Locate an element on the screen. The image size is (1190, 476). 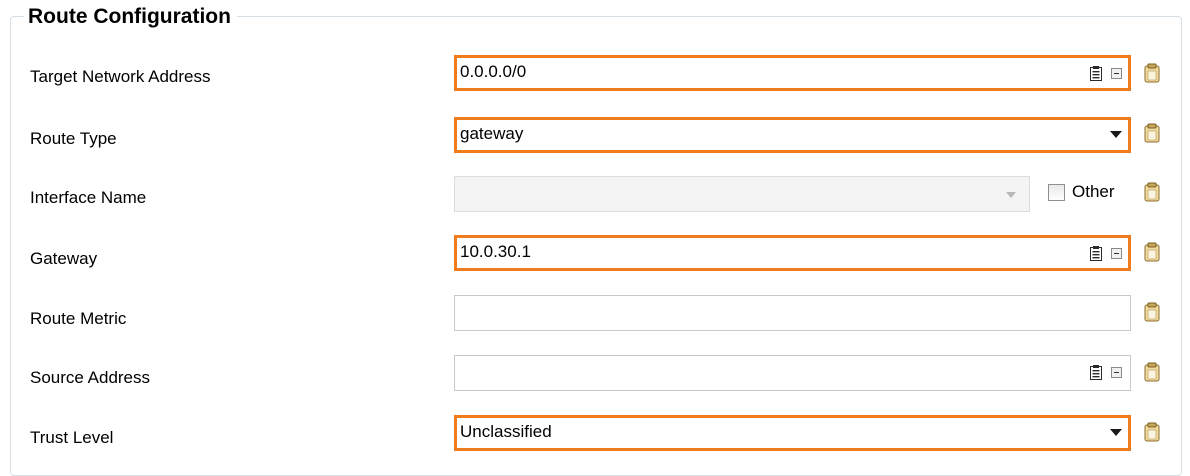
route-metric-label: Route Metric is located at coordinates (78, 318).